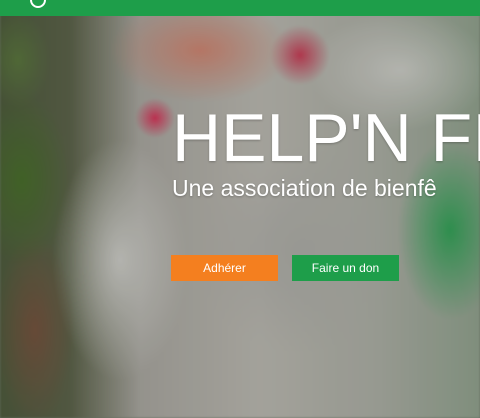 The image size is (480, 418). Describe the element at coordinates (345, 268) in the screenshot. I see `donate-button: Faire un don` at that location.